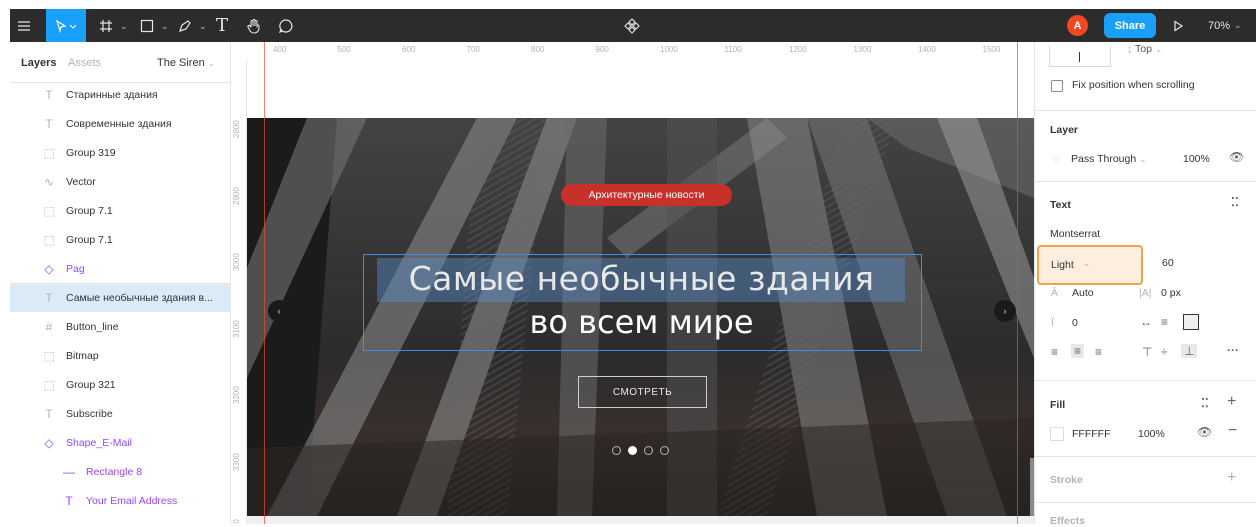  I want to click on comment-icon, so click(286, 25).